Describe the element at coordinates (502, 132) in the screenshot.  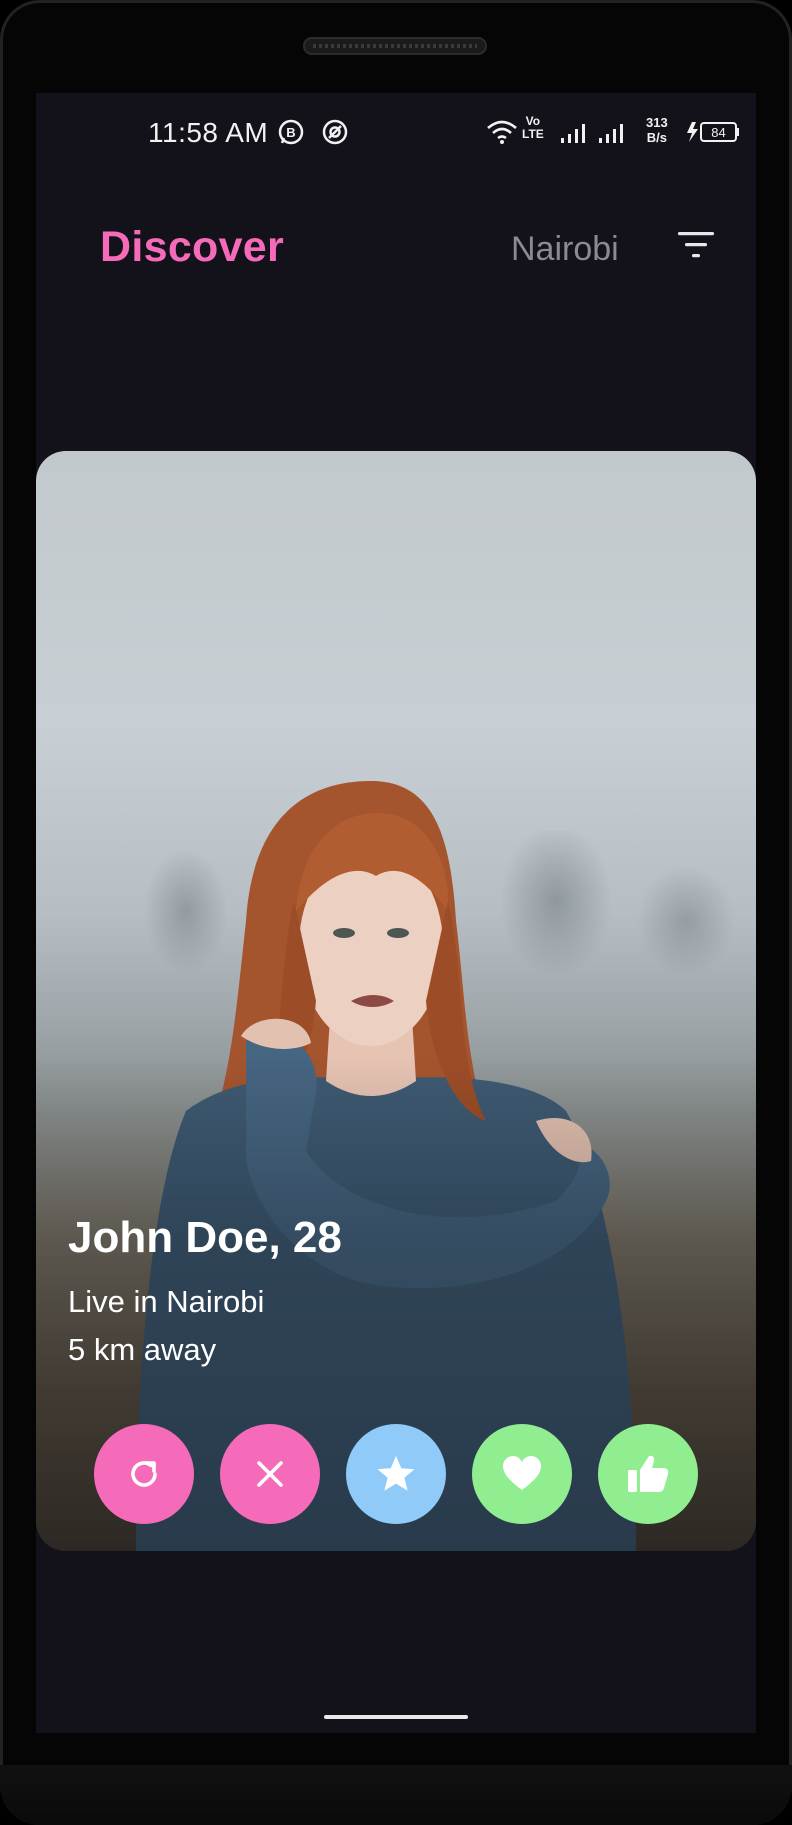
I see `wifi-icon` at that location.